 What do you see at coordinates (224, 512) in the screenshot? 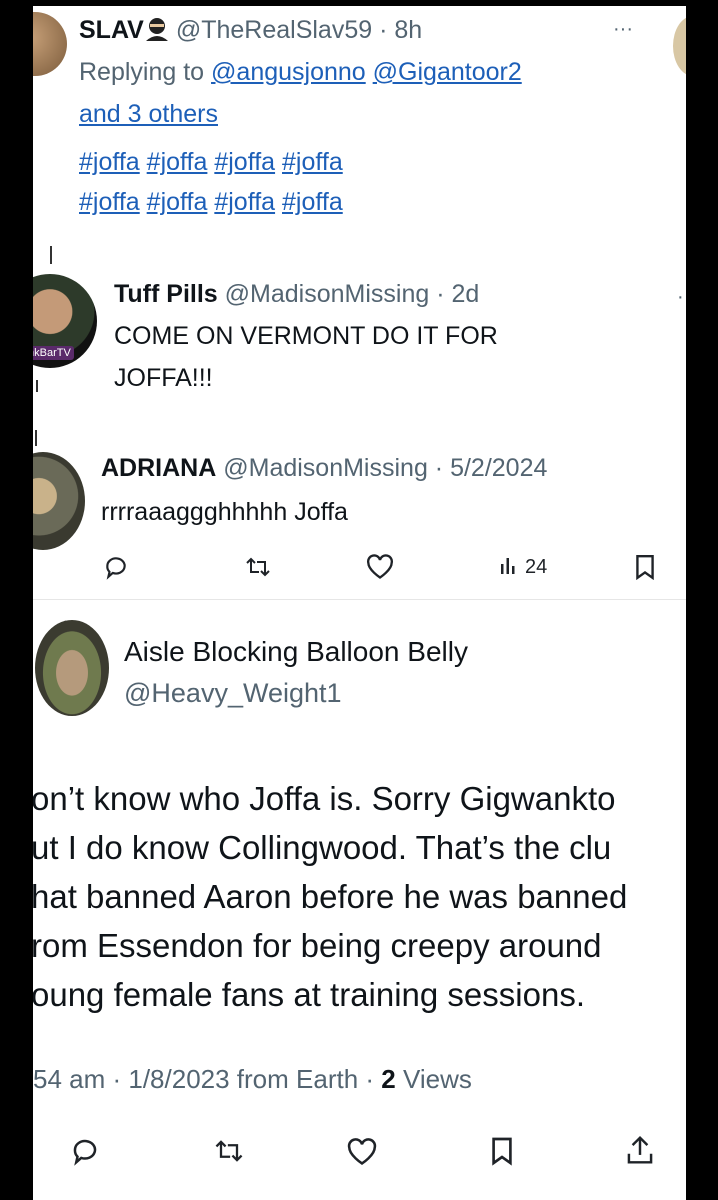
I see `tweet-text: rrrraaaggghhhhh Joffa` at bounding box center [224, 512].